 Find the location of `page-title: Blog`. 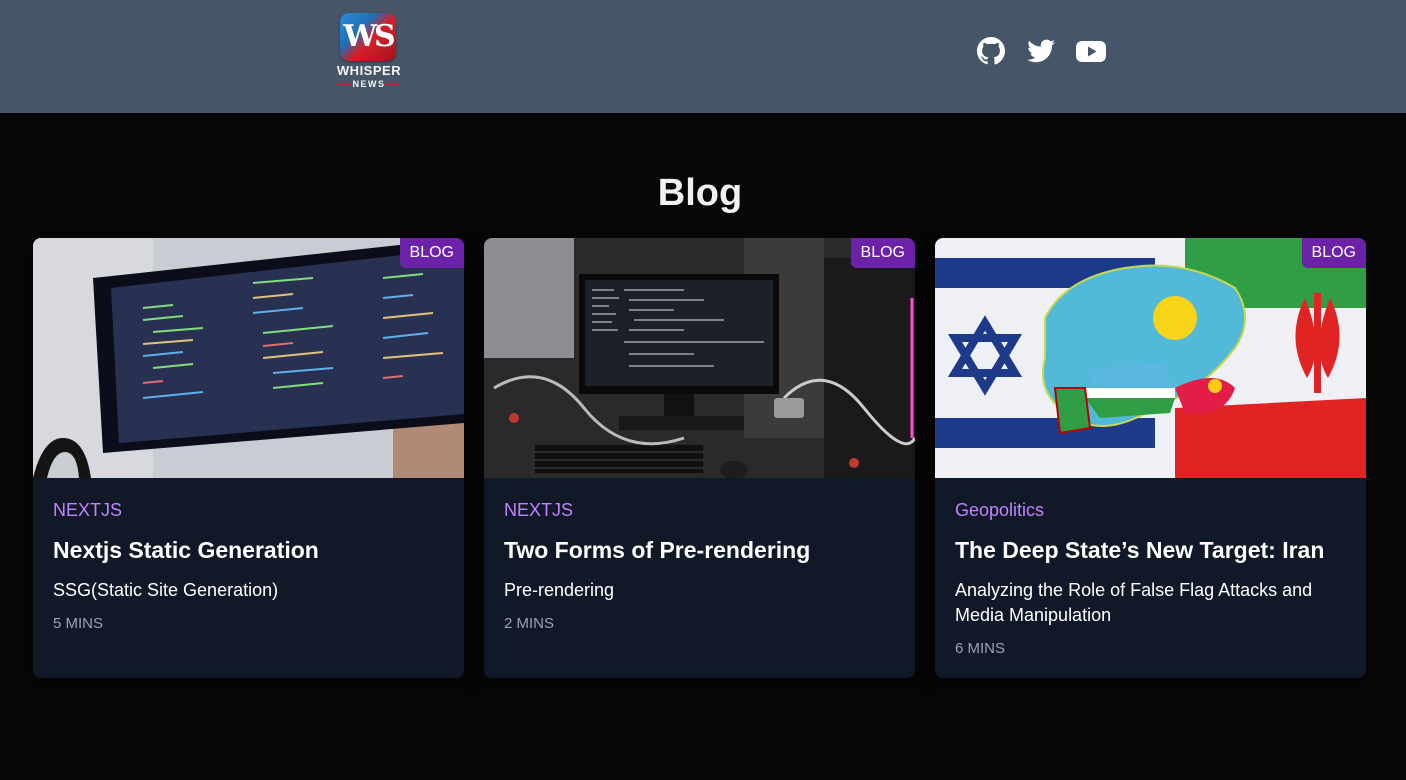

page-title: Blog is located at coordinates (700, 193).